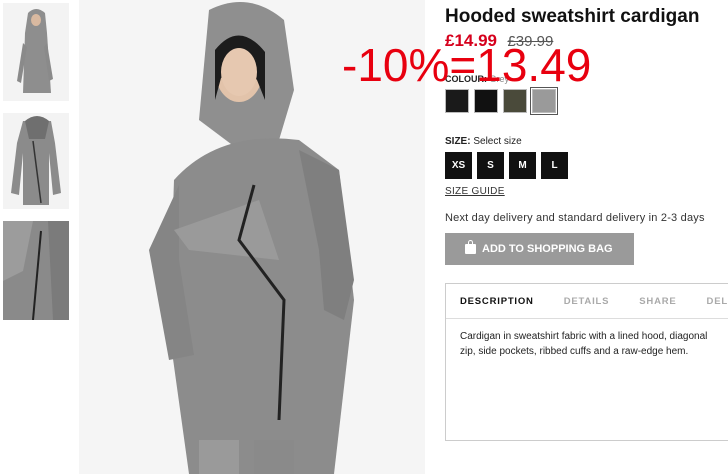  What do you see at coordinates (475, 191) in the screenshot?
I see `size-guide-link: SIZE GUIDE` at bounding box center [475, 191].